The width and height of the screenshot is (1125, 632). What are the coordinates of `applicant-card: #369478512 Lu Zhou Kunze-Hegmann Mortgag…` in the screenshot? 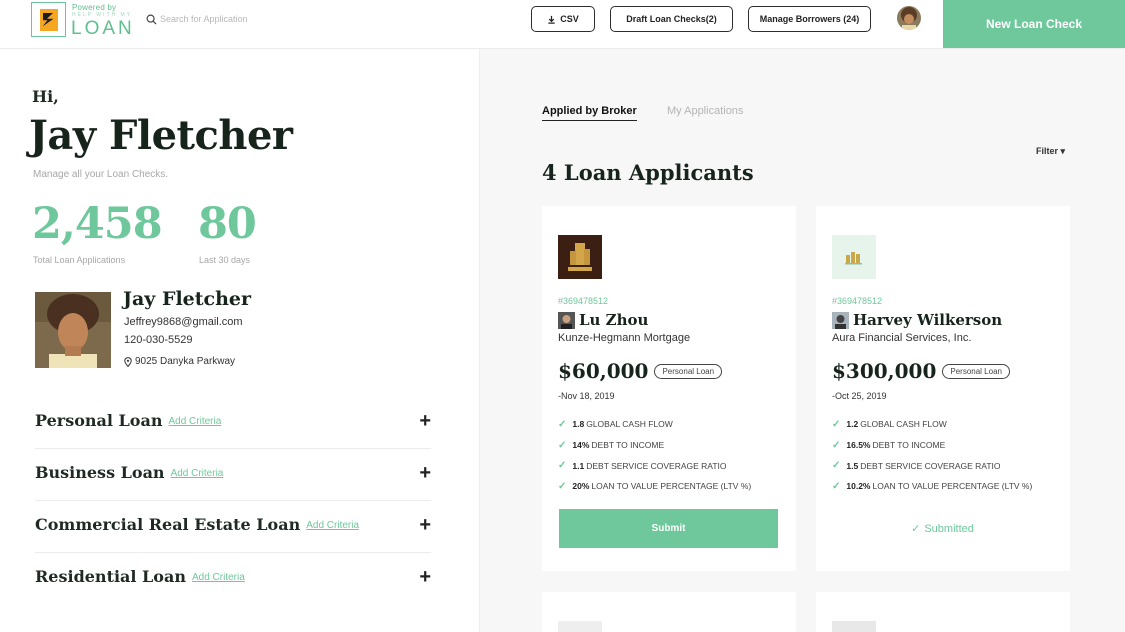 It's located at (669, 388).